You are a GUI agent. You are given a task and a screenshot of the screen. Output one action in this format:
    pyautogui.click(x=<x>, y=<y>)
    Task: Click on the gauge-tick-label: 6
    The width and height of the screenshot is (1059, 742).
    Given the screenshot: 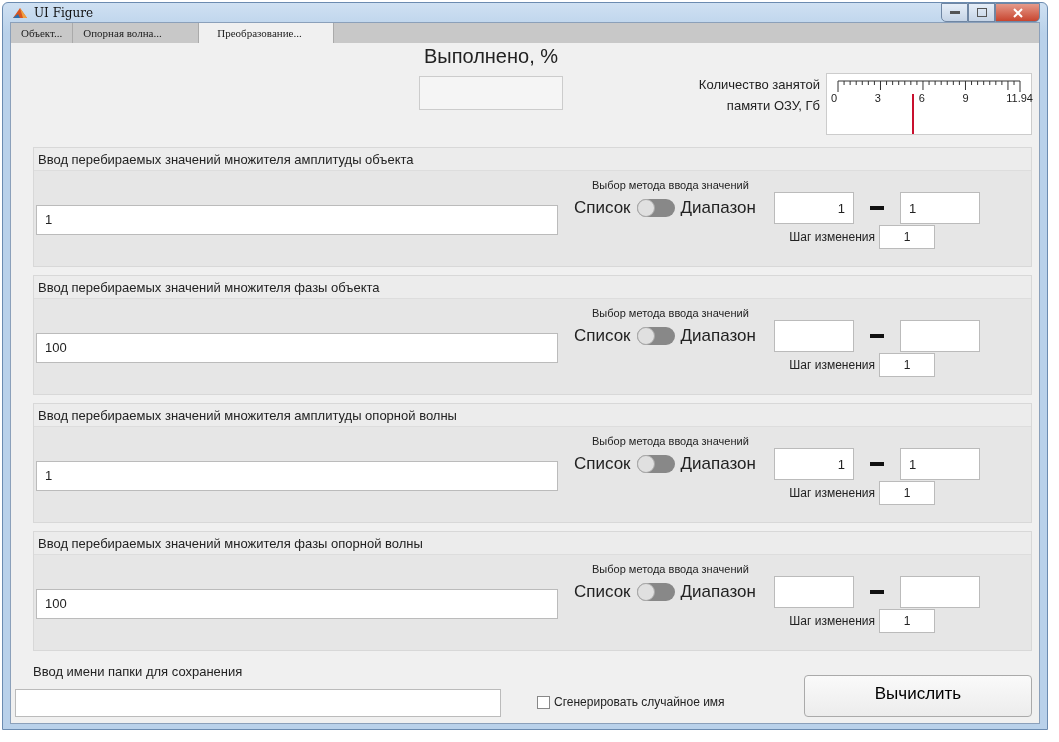 What is the action you would take?
    pyautogui.click(x=921, y=98)
    